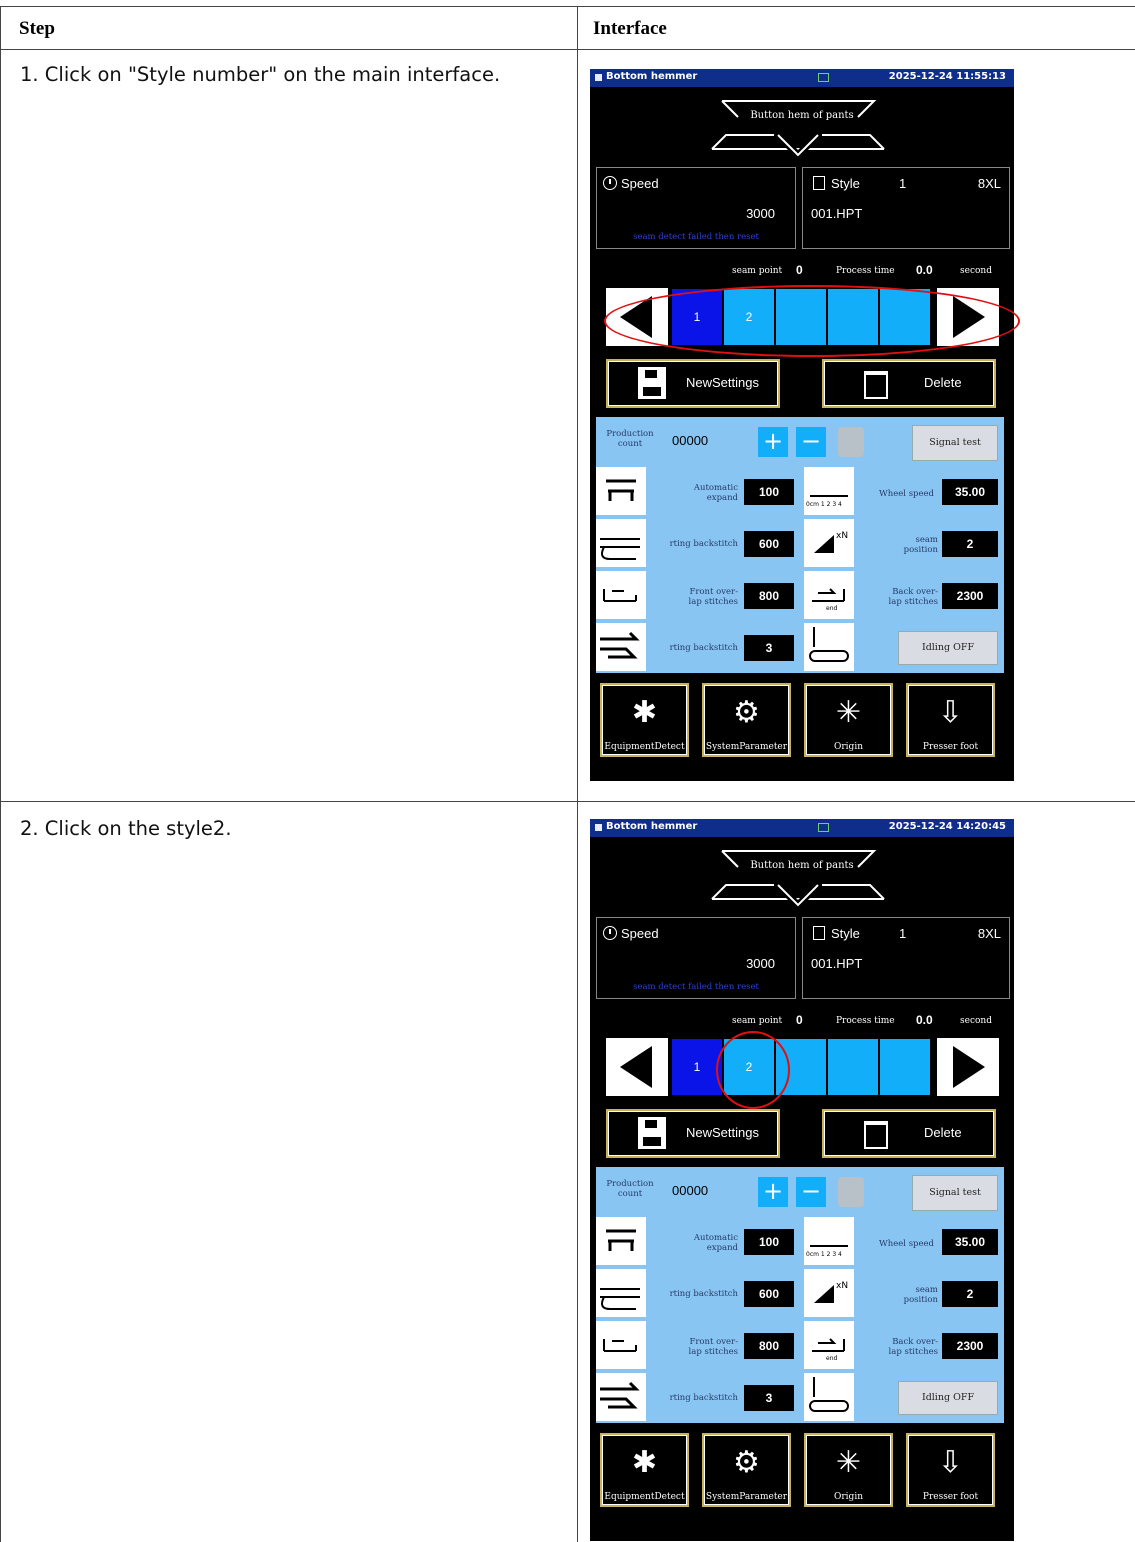 The height and width of the screenshot is (1542, 1135). Describe the element at coordinates (746, 1462) in the screenshot. I see `gears-icon: ⚙` at that location.